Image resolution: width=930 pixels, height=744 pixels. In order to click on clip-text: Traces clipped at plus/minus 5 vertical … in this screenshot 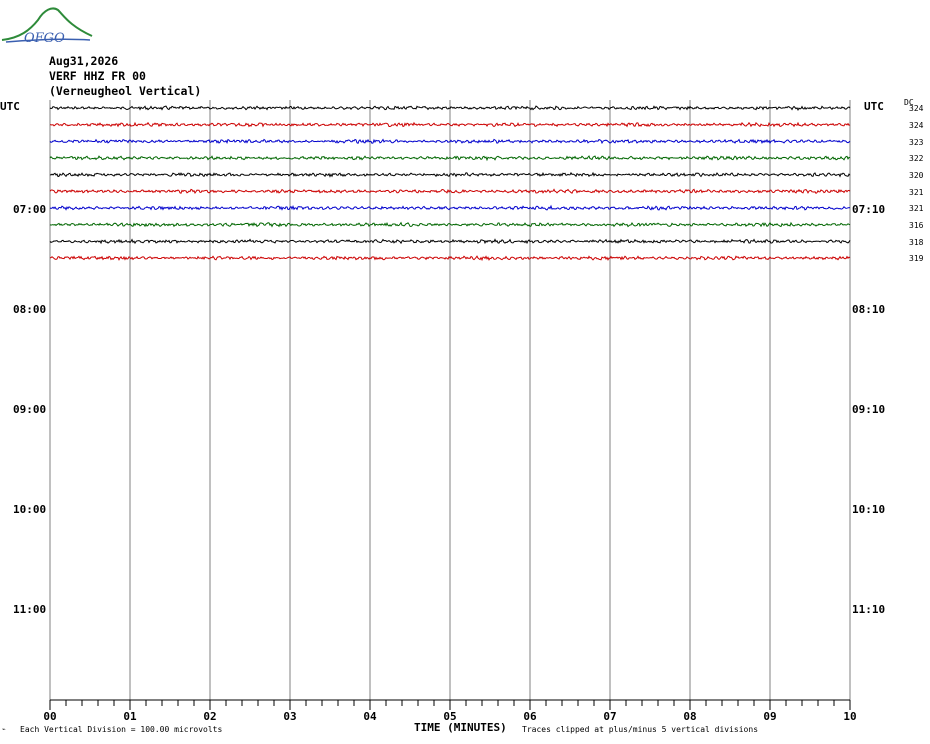, I will do `click(640, 729)`.